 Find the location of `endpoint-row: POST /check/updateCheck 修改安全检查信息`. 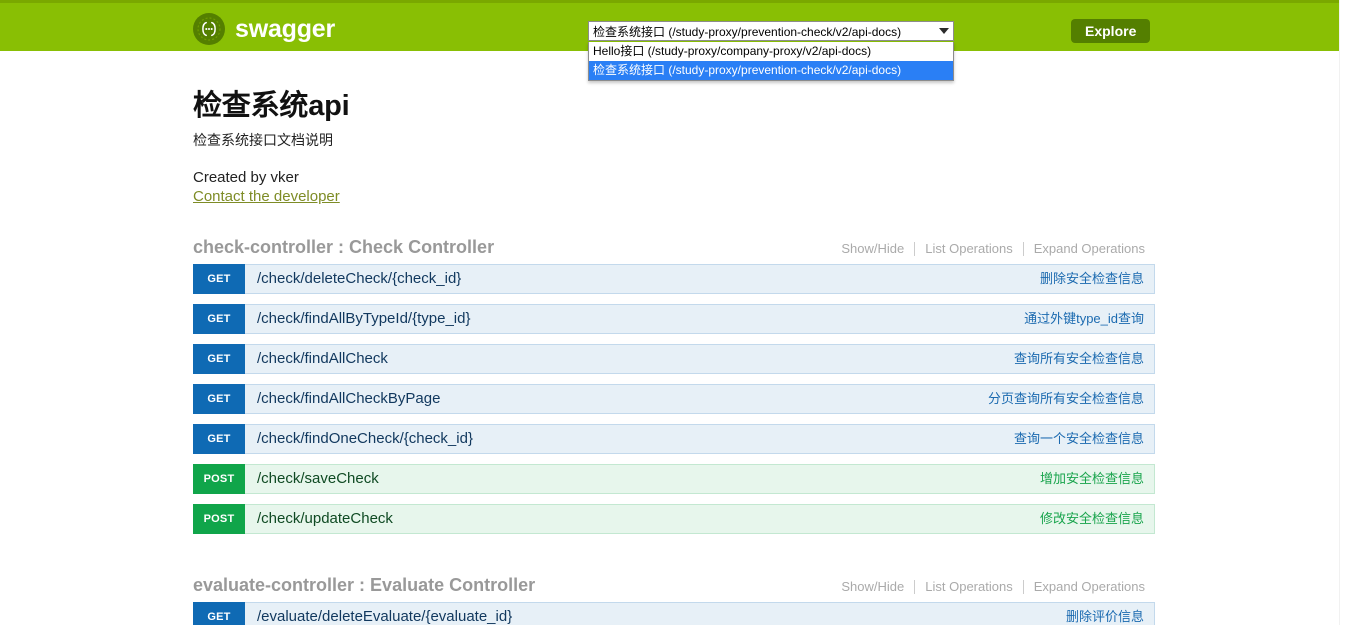

endpoint-row: POST /check/updateCheck 修改安全检查信息 is located at coordinates (674, 519).